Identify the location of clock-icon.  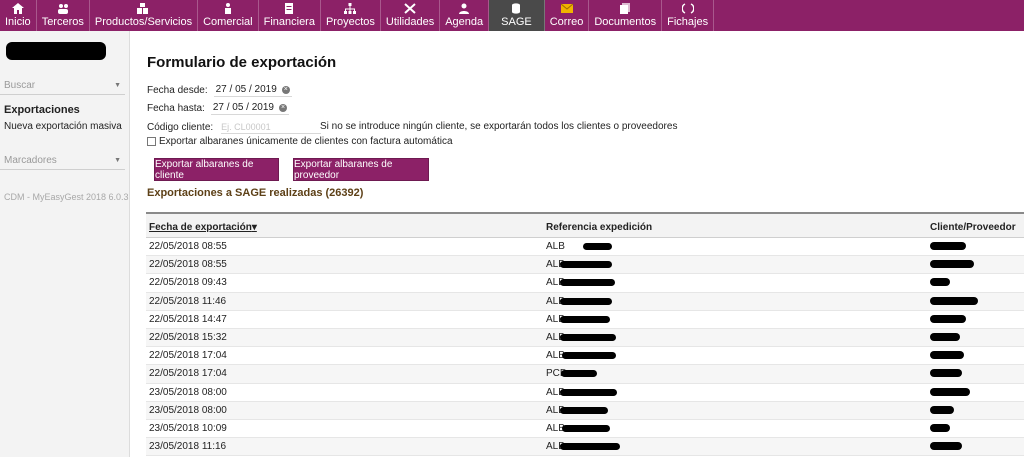
(687, 8).